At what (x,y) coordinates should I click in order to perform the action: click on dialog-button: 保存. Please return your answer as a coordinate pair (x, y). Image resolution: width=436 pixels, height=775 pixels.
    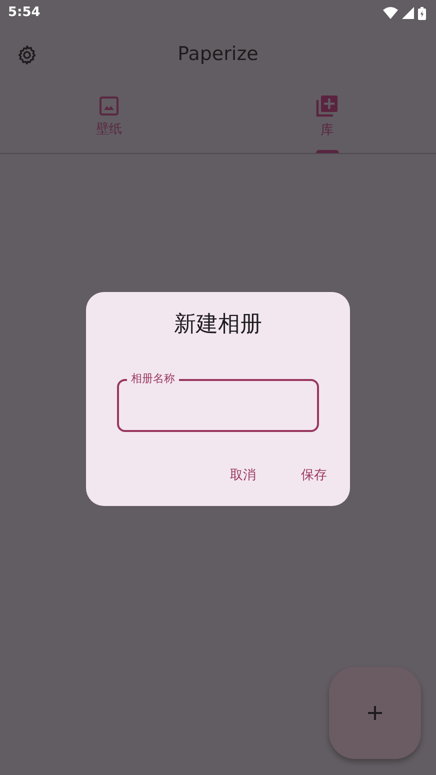
    Looking at the image, I should click on (314, 476).